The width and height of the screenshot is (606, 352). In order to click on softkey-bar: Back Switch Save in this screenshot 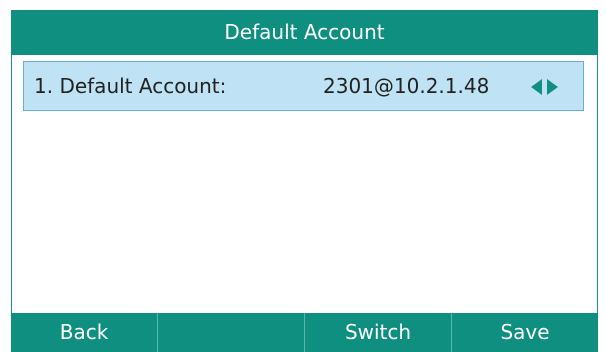, I will do `click(304, 332)`.